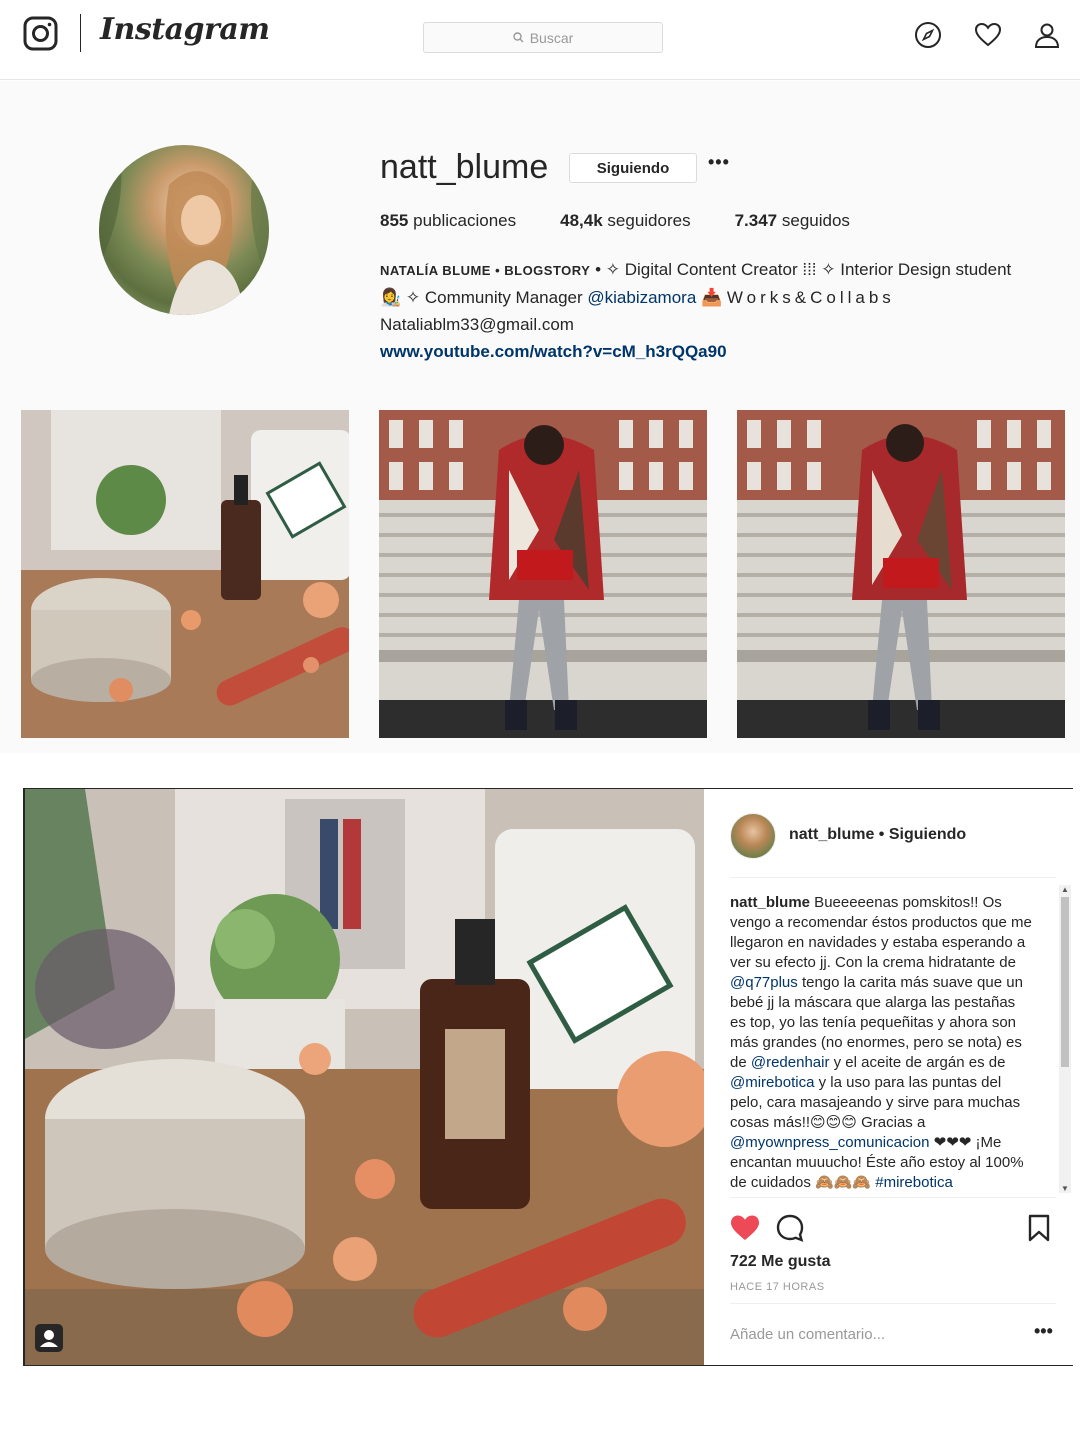 This screenshot has height=1440, width=1080. Describe the element at coordinates (777, 1287) in the screenshot. I see `post-timestamp: HACE 17 HORAS` at that location.